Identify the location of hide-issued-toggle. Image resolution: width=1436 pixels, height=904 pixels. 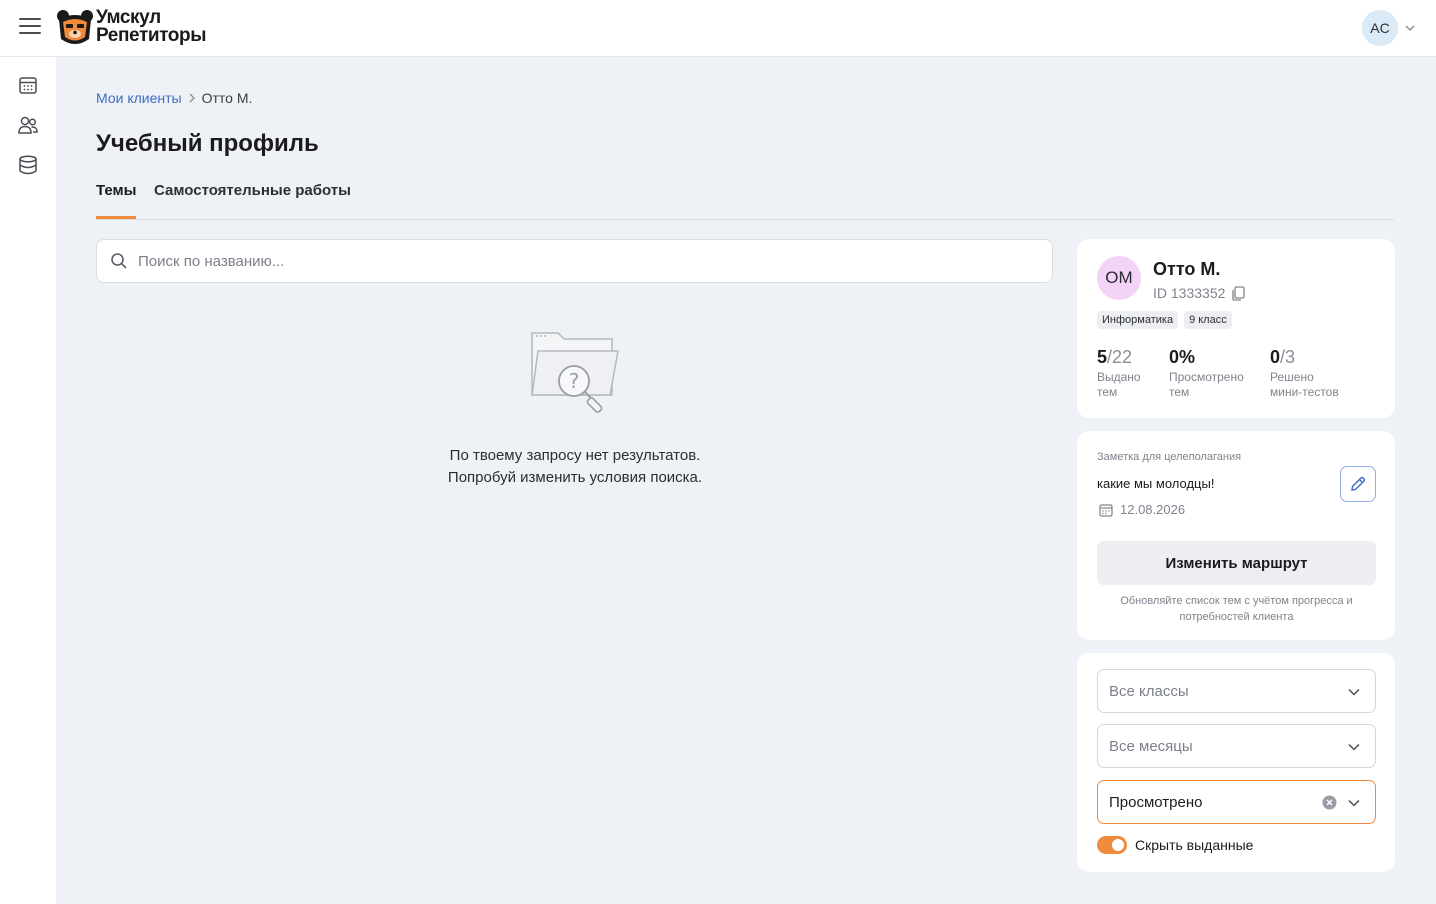
(1112, 845).